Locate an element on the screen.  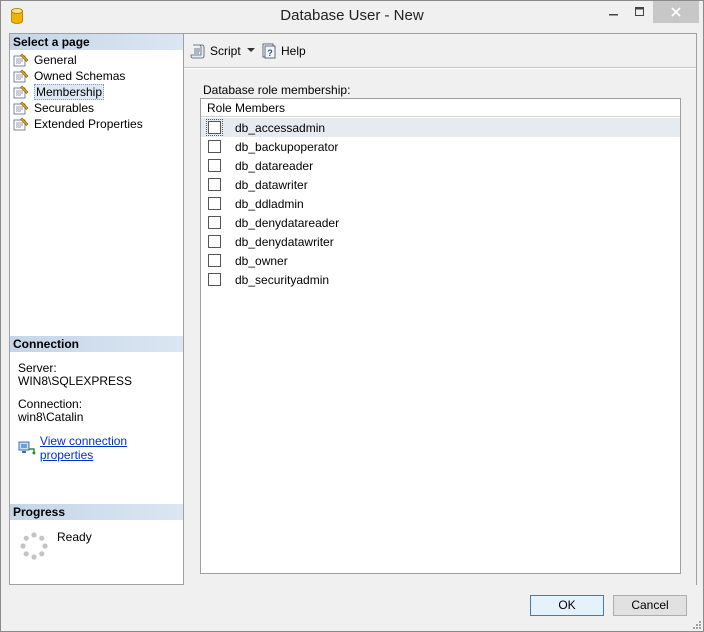
membership-label: Database role membership: is located at coordinates (277, 90).